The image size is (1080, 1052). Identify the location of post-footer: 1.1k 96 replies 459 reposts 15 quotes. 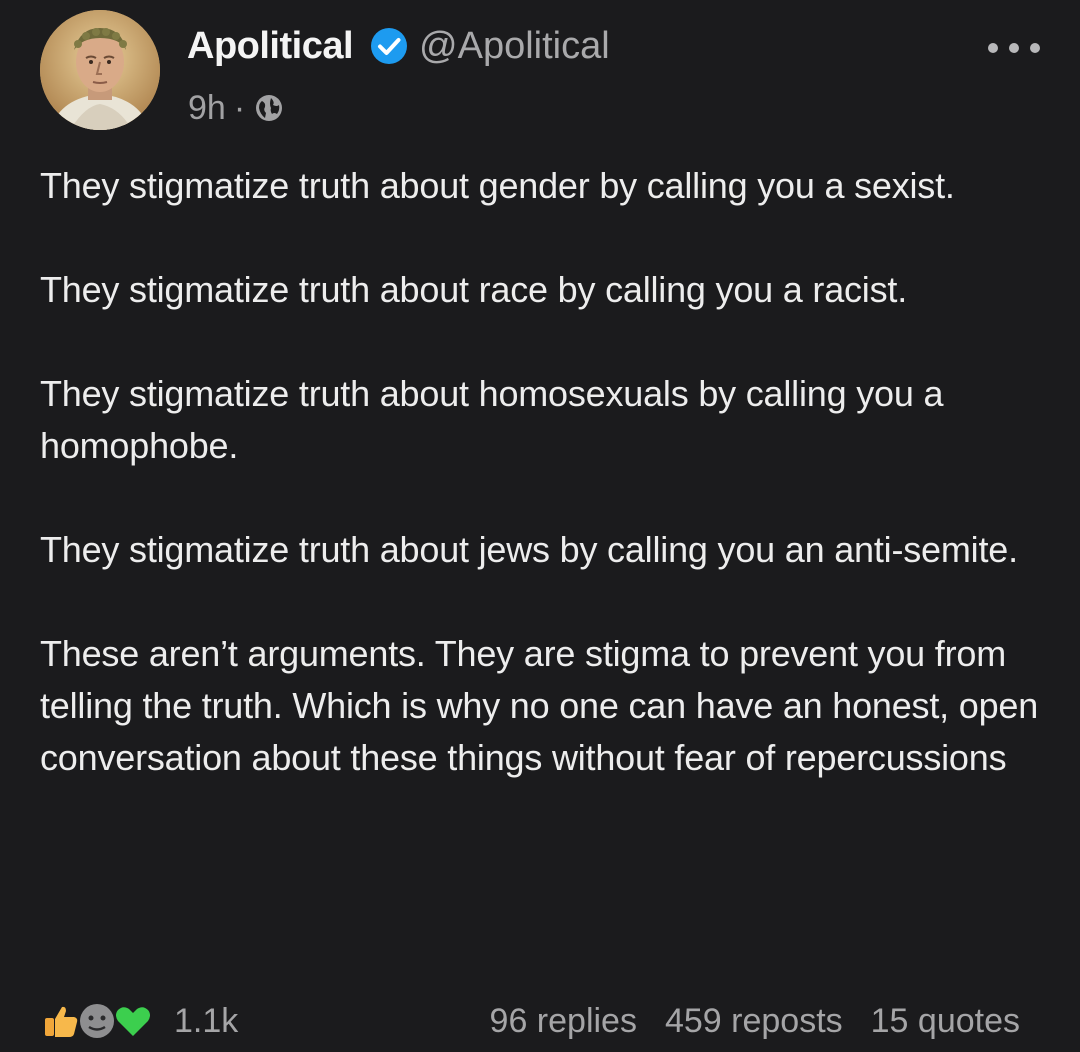
(540, 1021).